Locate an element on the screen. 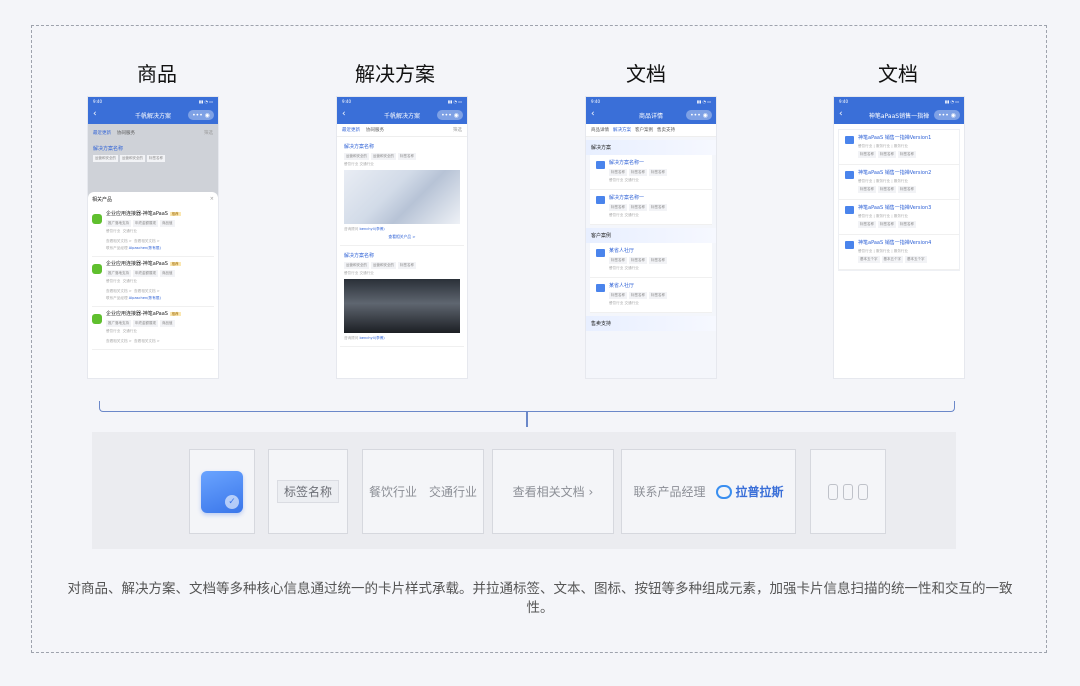 This screenshot has height=686, width=1080. product-name: 企业应用连接器-神笔aPaaS is located at coordinates (137, 214).